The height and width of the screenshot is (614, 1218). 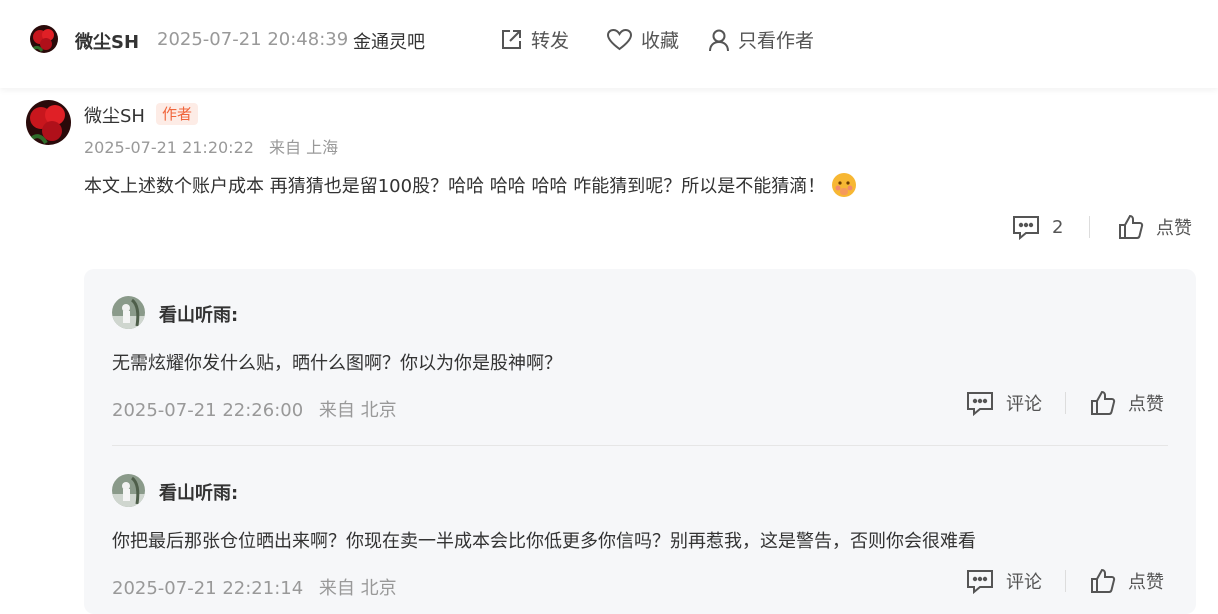 What do you see at coordinates (550, 41) in the screenshot?
I see `share-label: 转发` at bounding box center [550, 41].